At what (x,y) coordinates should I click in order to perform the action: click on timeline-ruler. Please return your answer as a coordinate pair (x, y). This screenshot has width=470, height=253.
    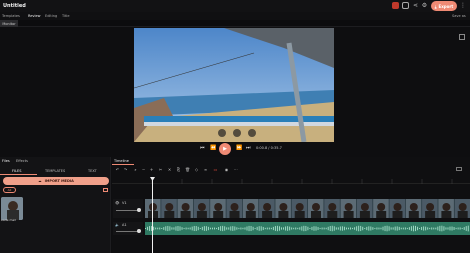
    Looking at the image, I should click on (291, 180).